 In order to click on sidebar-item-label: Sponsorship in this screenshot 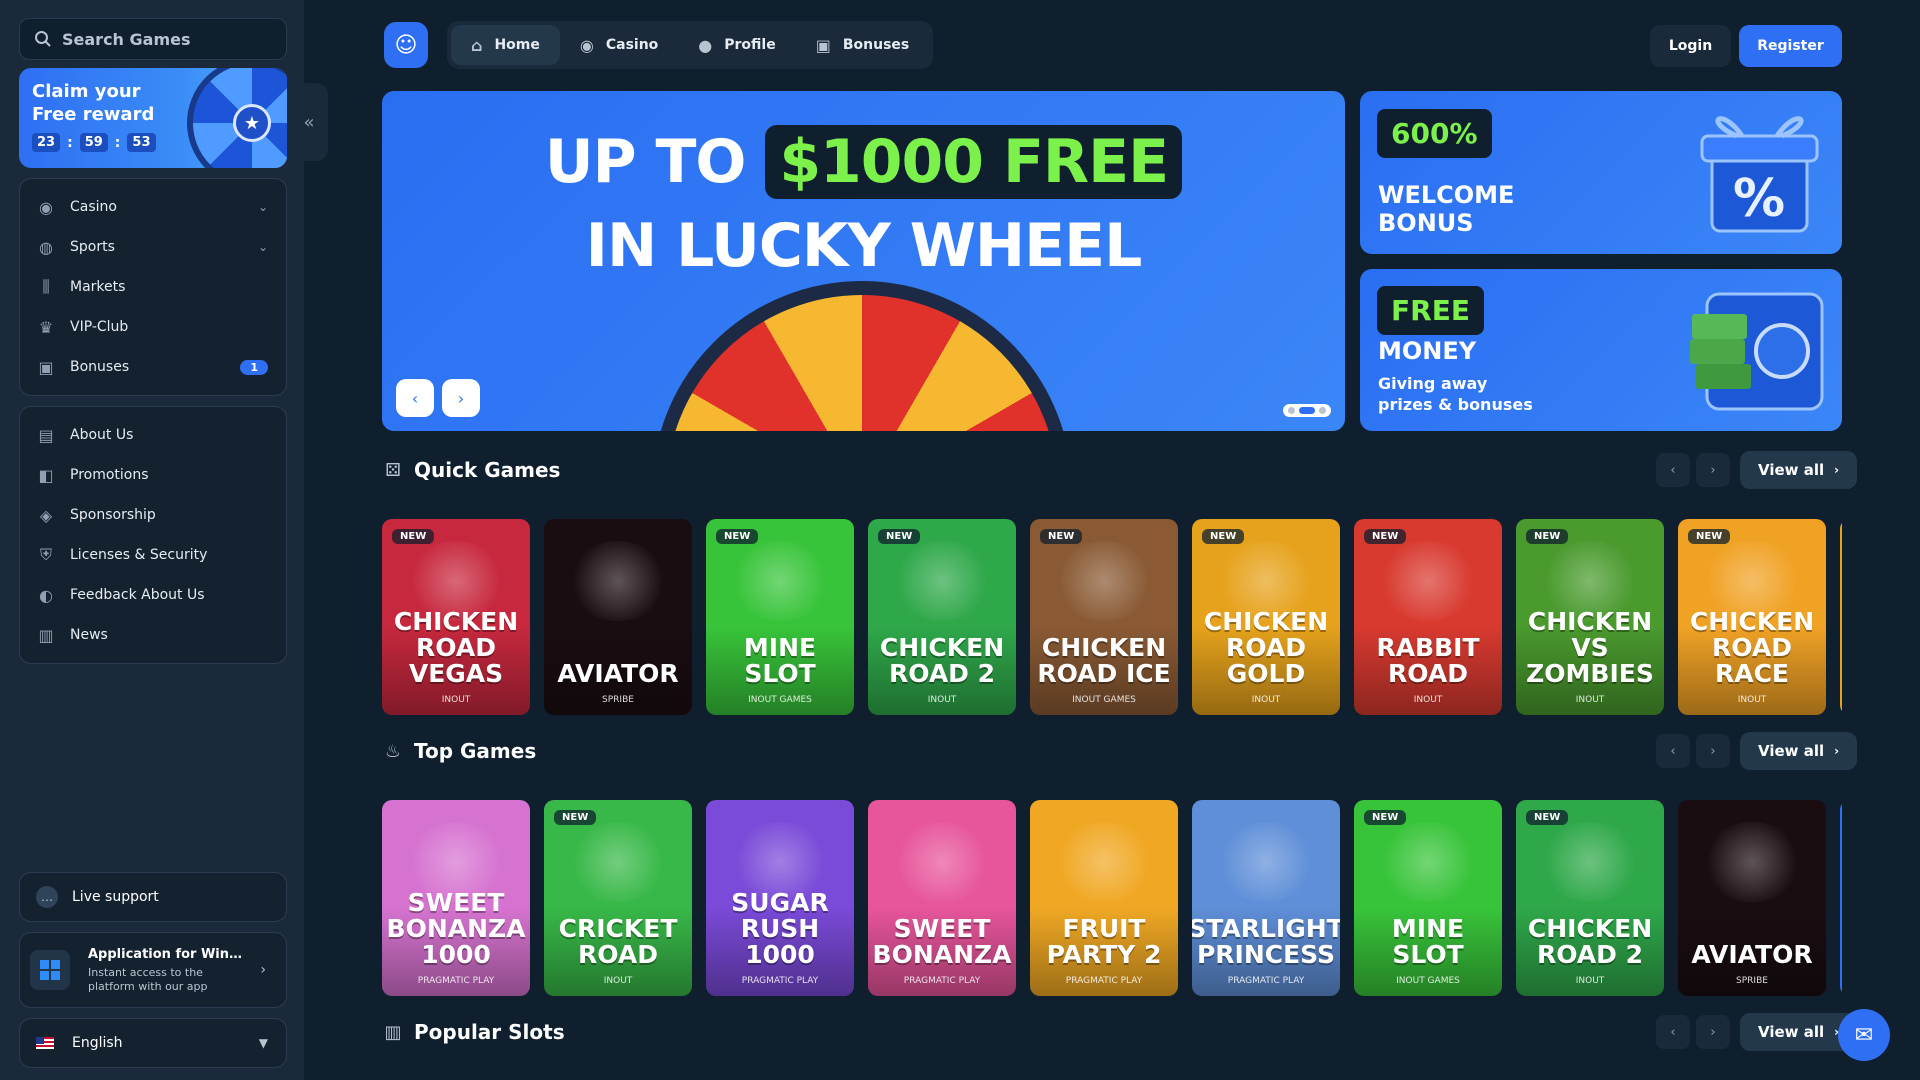, I will do `click(113, 515)`.